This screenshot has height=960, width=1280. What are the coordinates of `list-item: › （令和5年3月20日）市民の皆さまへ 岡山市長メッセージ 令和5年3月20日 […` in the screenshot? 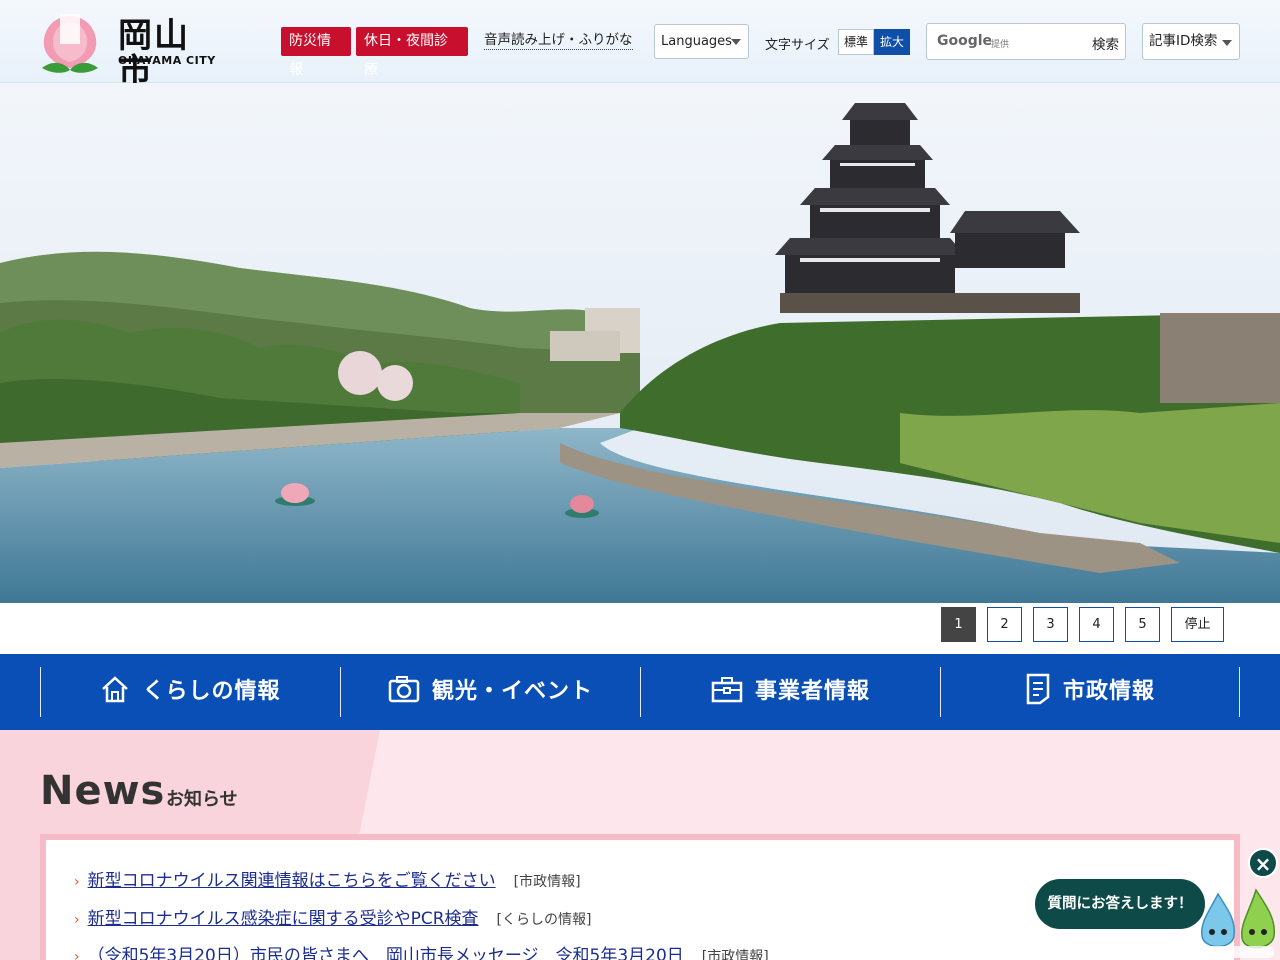 It's located at (421, 952).